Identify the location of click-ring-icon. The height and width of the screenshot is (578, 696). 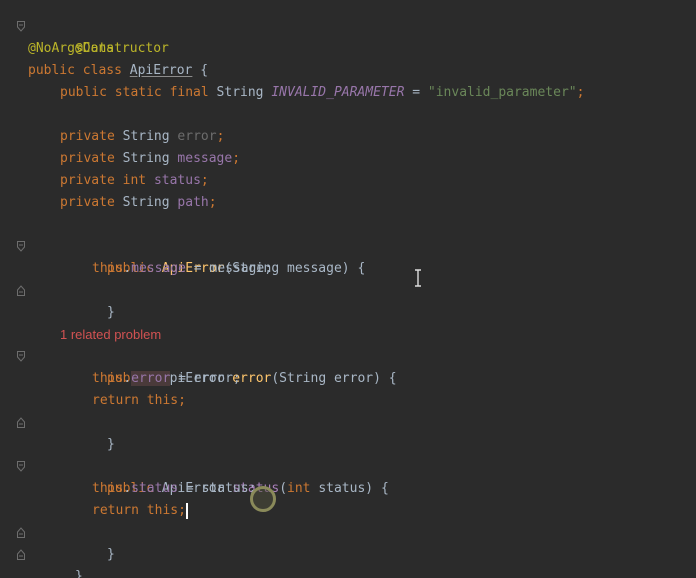
(263, 499).